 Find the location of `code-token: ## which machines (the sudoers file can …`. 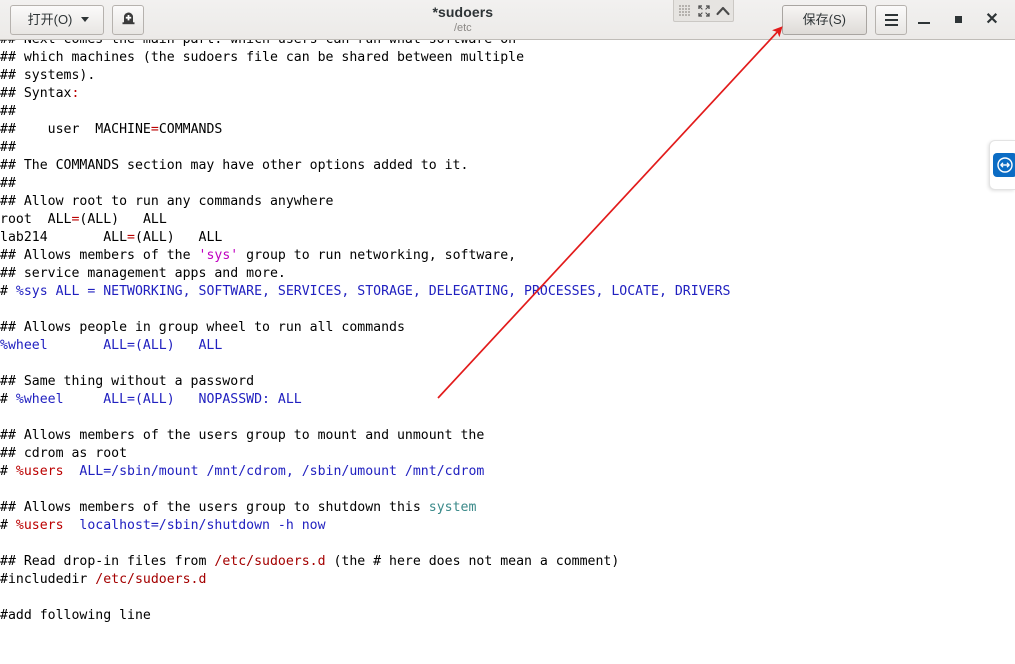

code-token: ## which machines (the sudoers file can … is located at coordinates (262, 57).